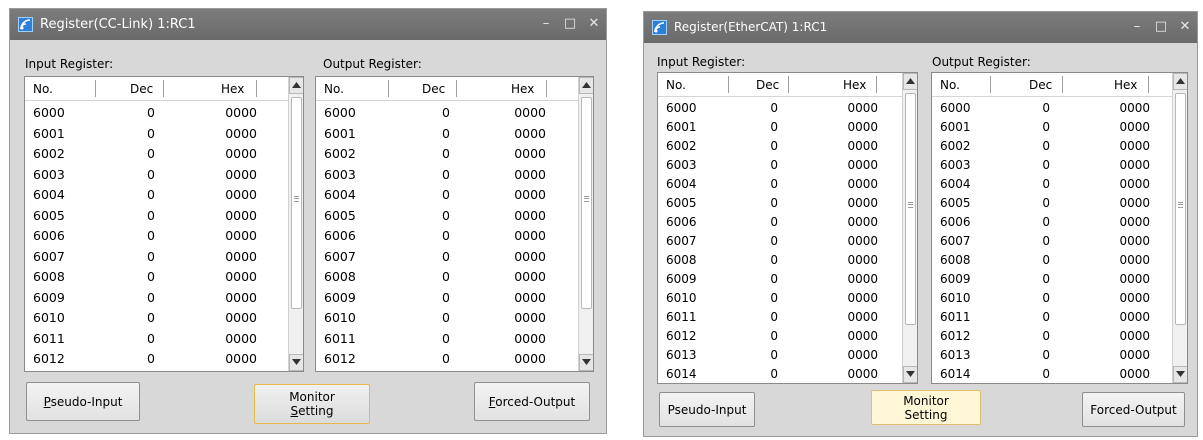 Image resolution: width=1203 pixels, height=440 pixels. Describe the element at coordinates (308, 24) in the screenshot. I see `title-bar: Register(CC-Link) 1:RC1 – □ ✕` at that location.